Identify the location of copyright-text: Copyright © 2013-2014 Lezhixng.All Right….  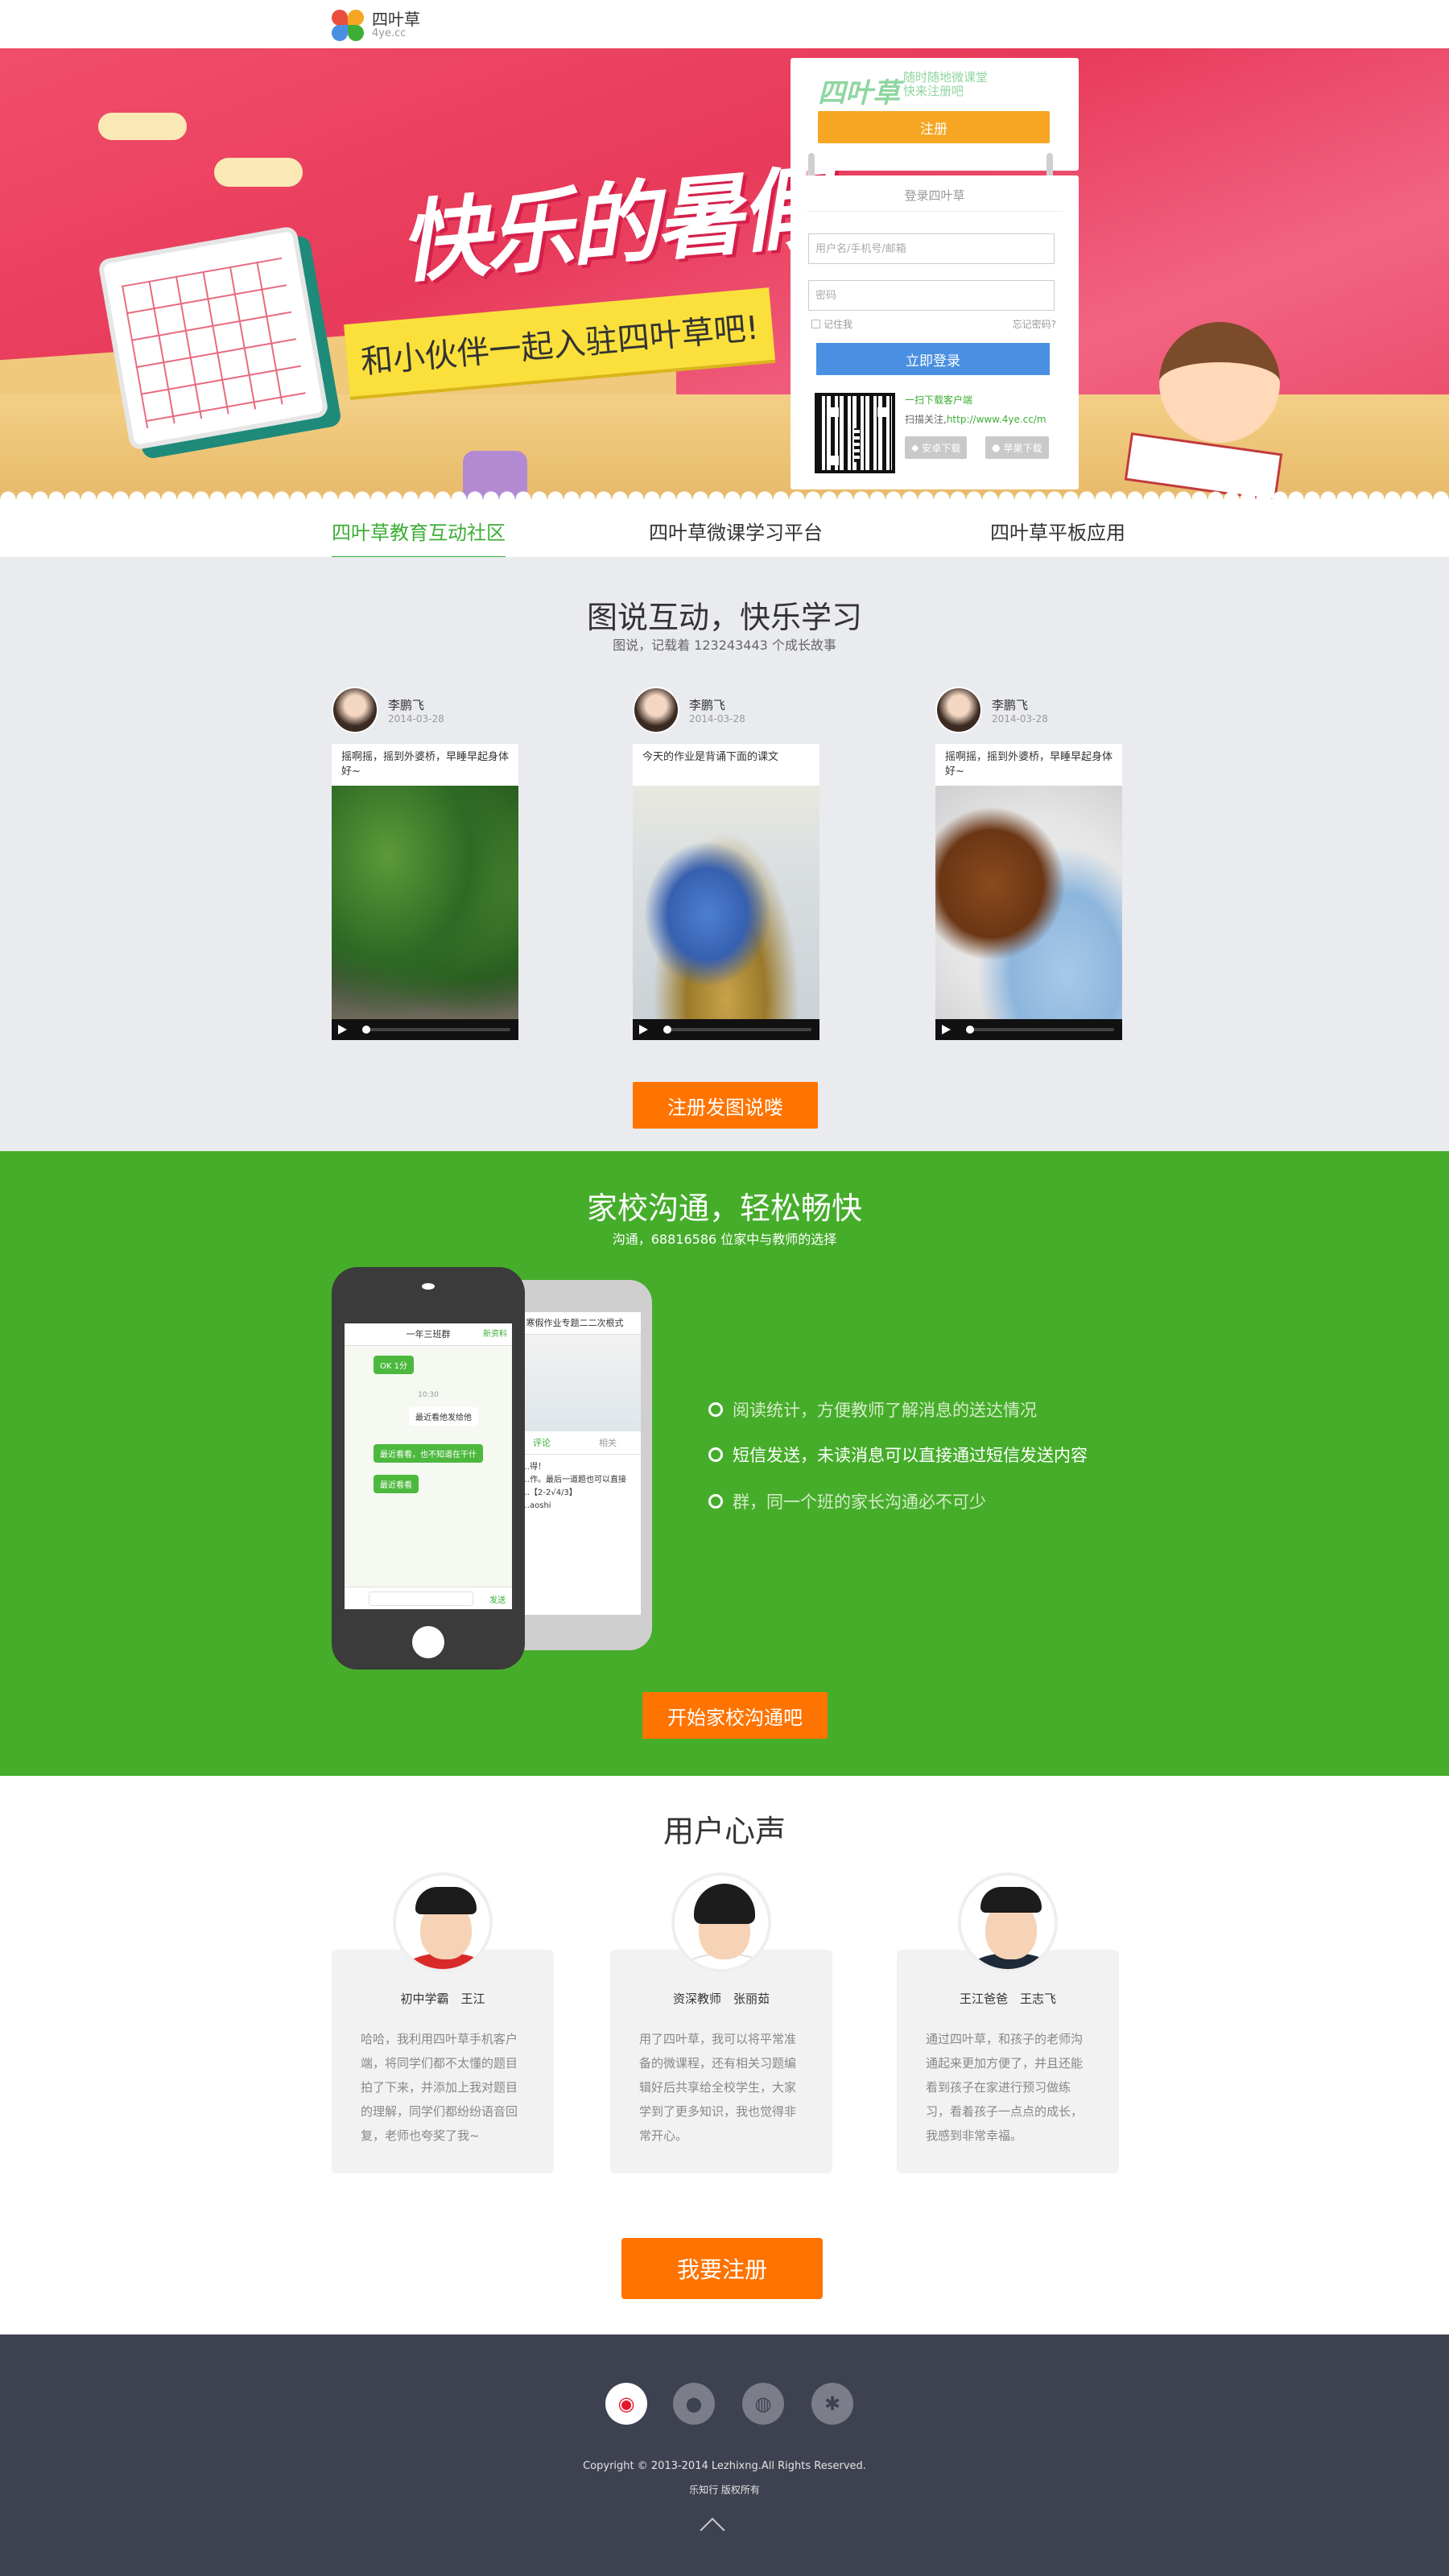
(724, 2466).